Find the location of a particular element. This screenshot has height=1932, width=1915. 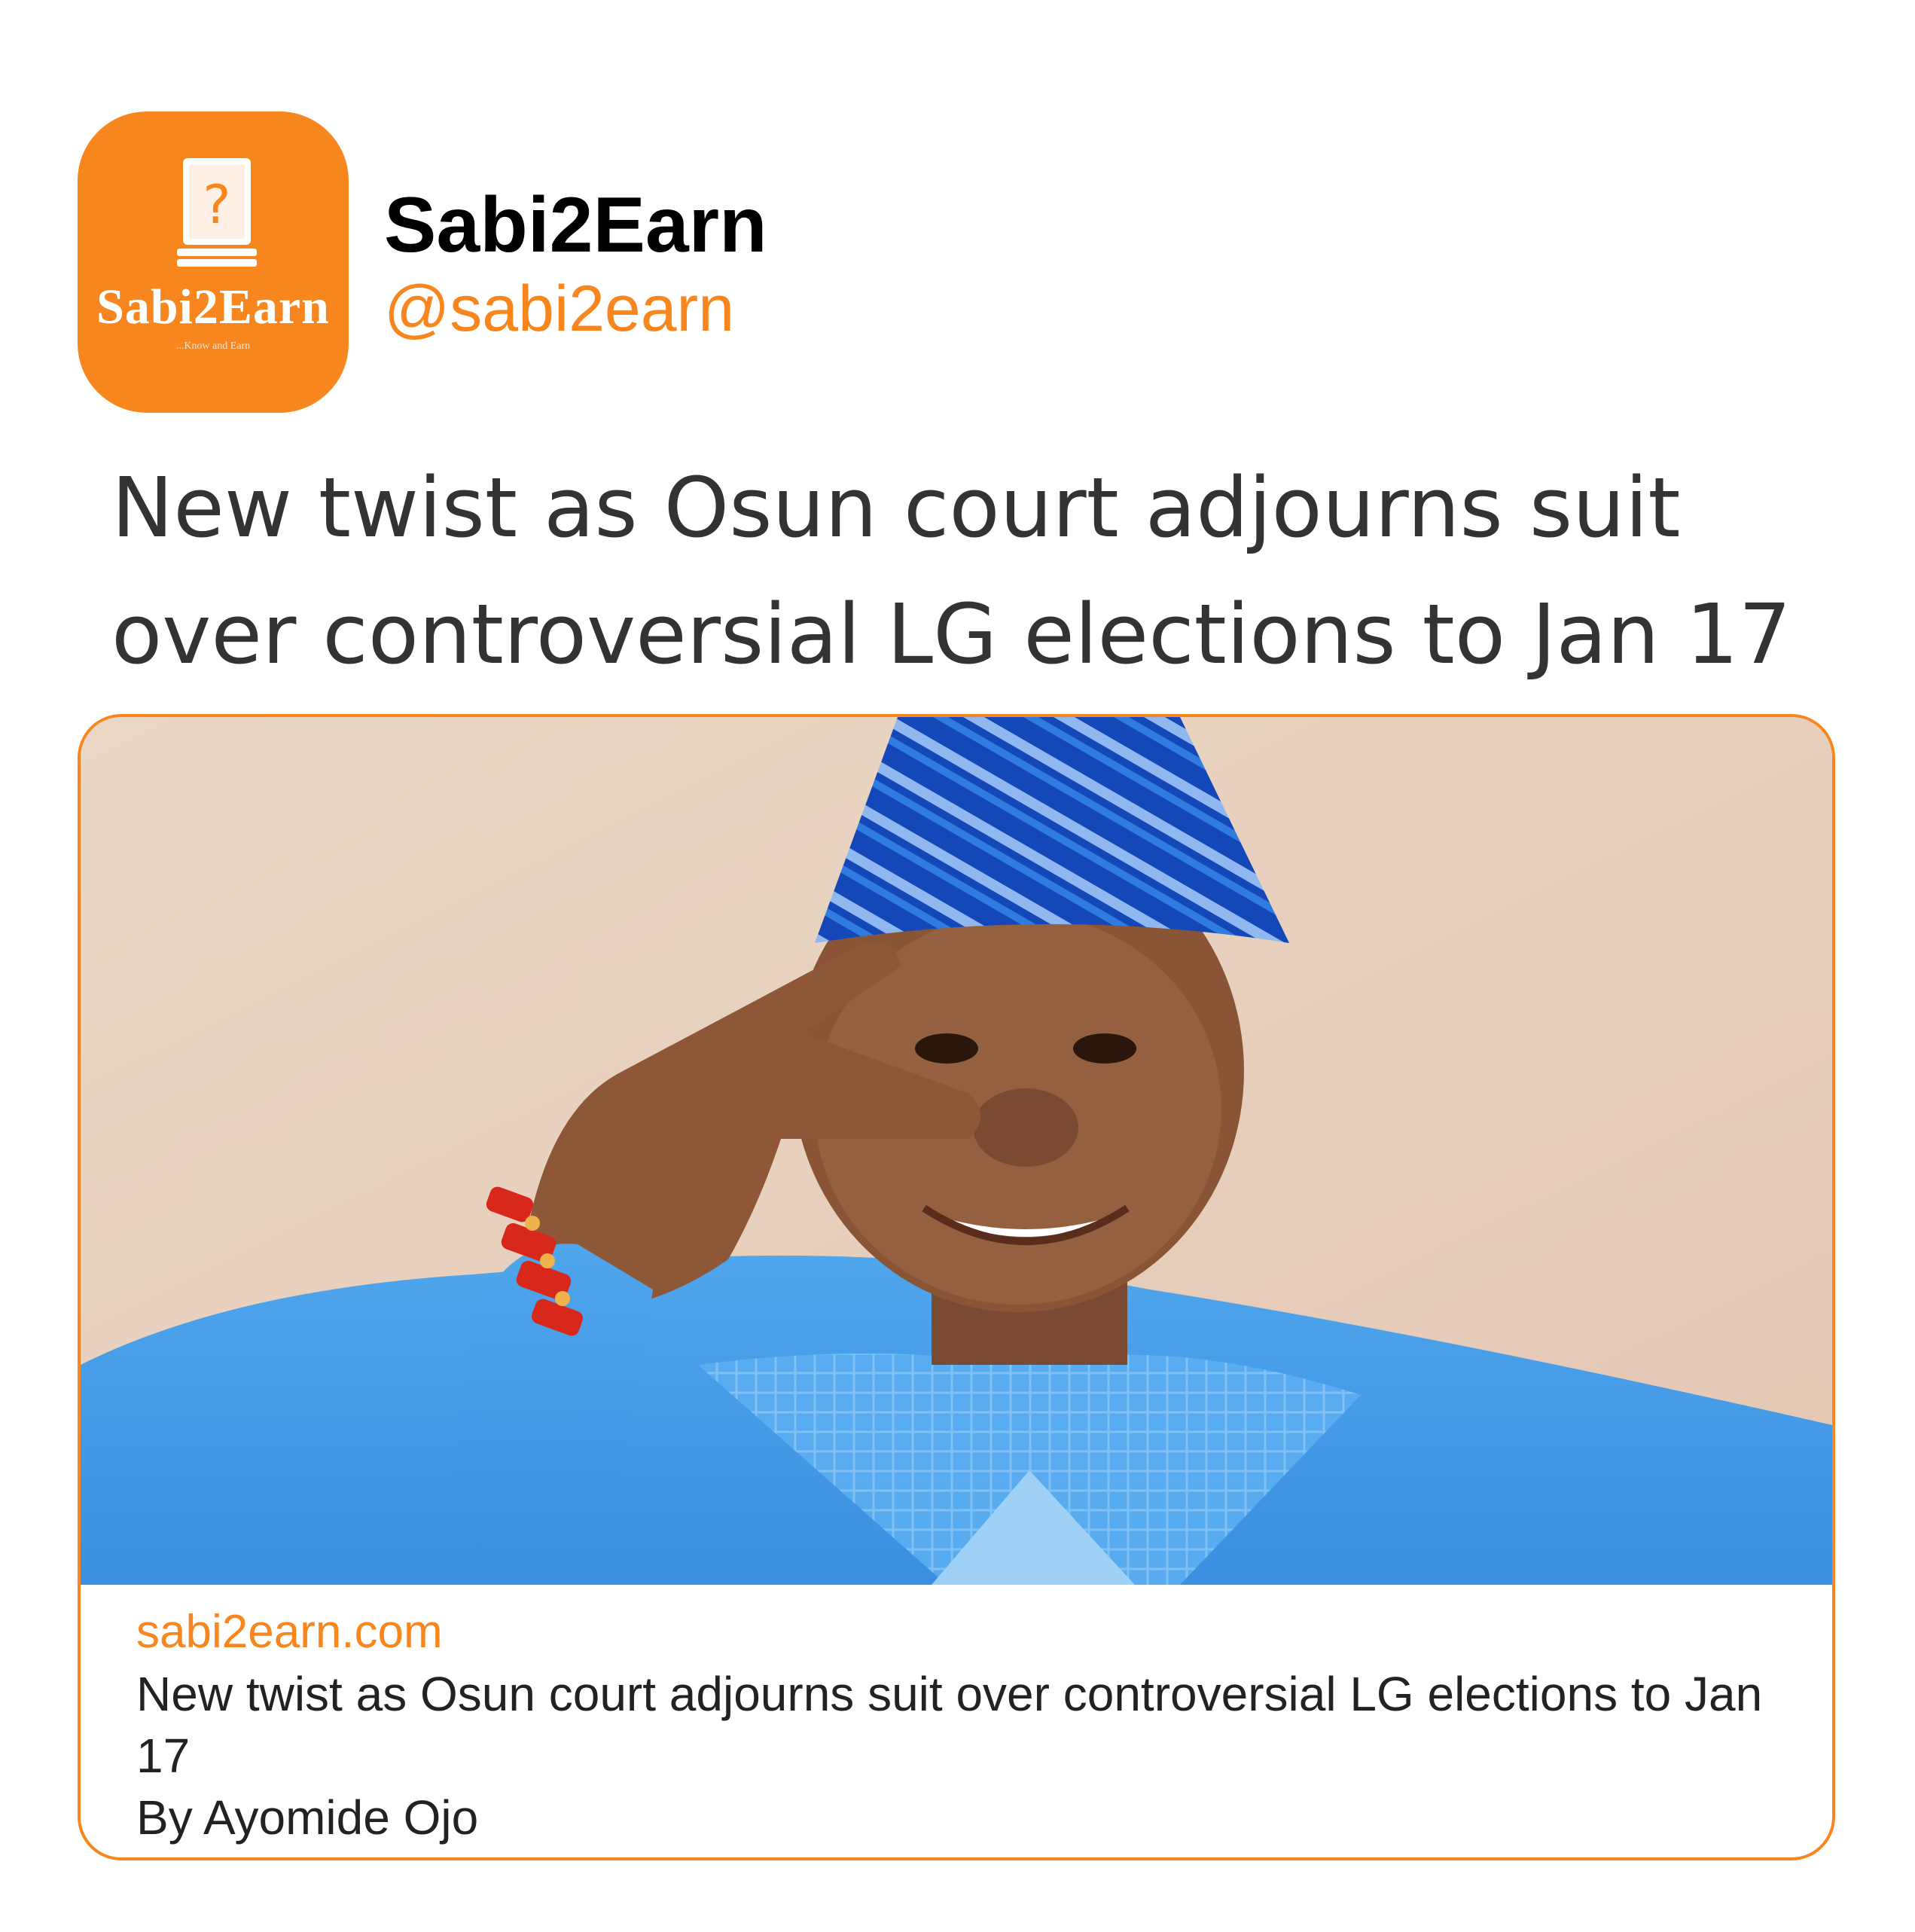

card-byline: By Ayomide Ojo is located at coordinates (307, 1818).